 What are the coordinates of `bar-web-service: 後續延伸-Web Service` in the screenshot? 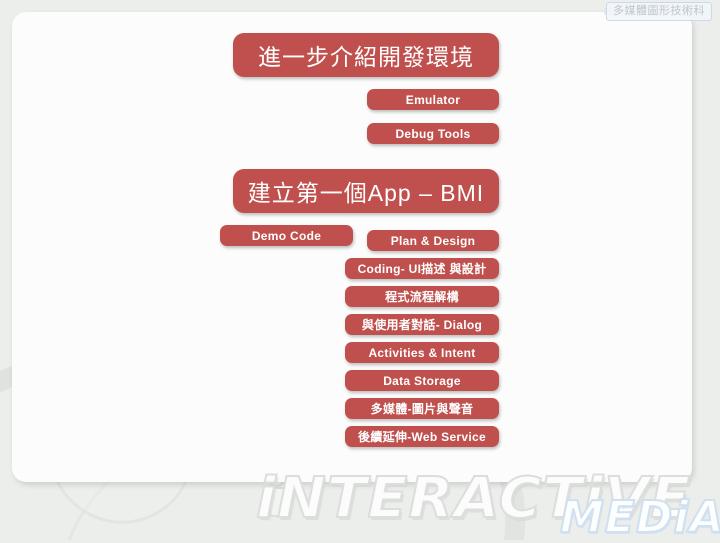 It's located at (422, 436).